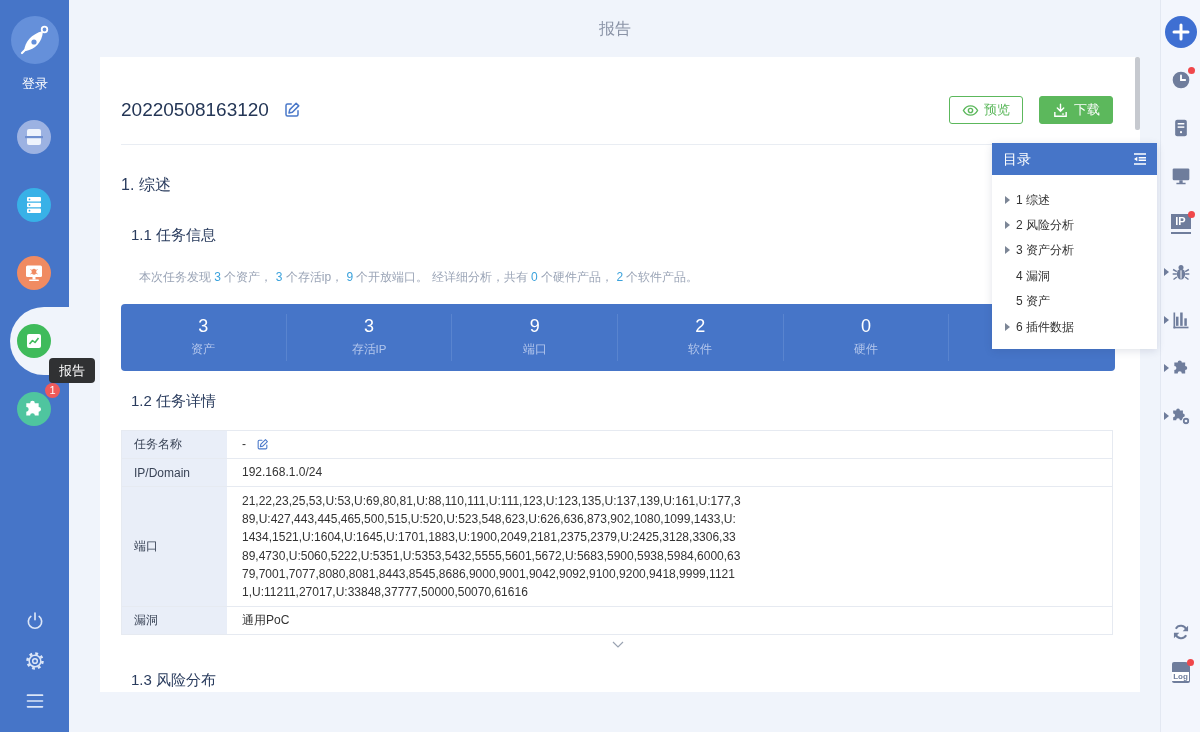 The height and width of the screenshot is (732, 1200). What do you see at coordinates (266, 621) in the screenshot?
I see `cell-value: 通用PoC` at bounding box center [266, 621].